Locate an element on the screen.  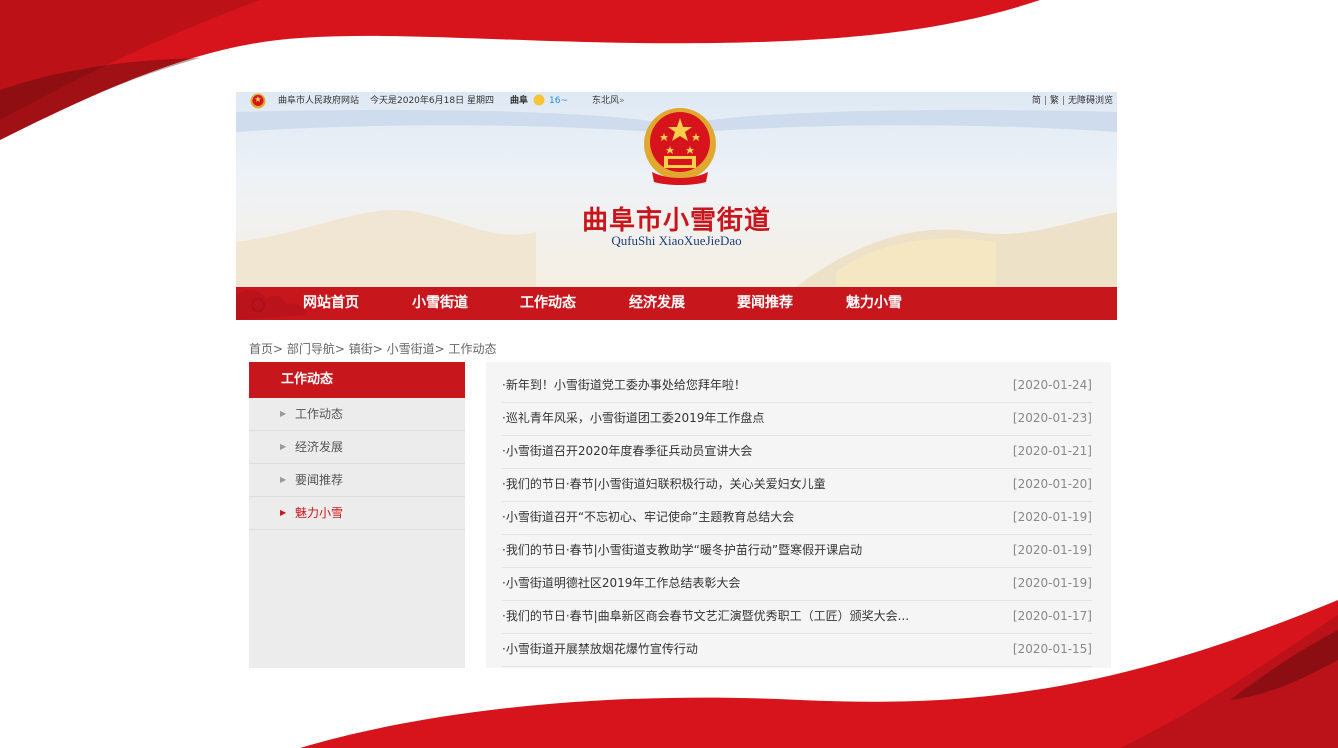
nav-home: 网站首页 is located at coordinates (331, 303).